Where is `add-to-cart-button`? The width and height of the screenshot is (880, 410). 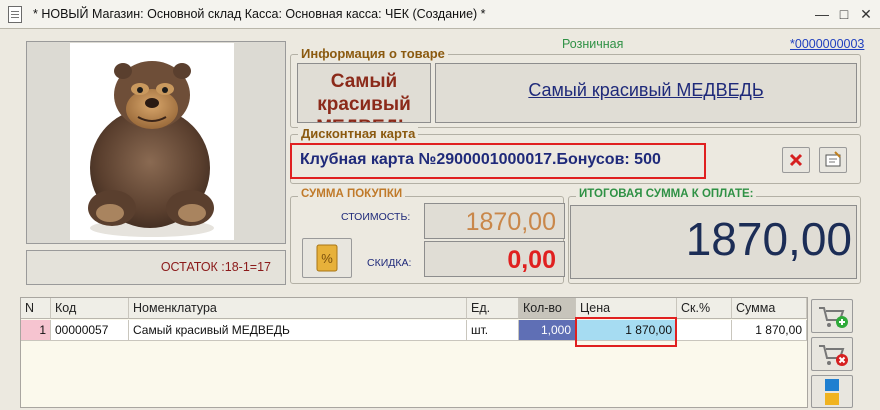
add-to-cart-button is located at coordinates (832, 316).